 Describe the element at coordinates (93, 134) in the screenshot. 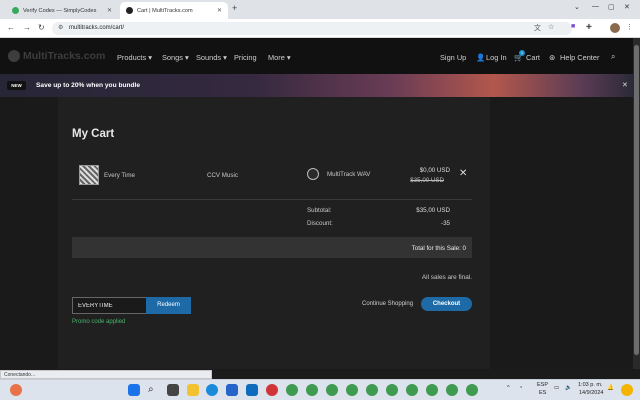

I see `page-title: My Cart` at that location.